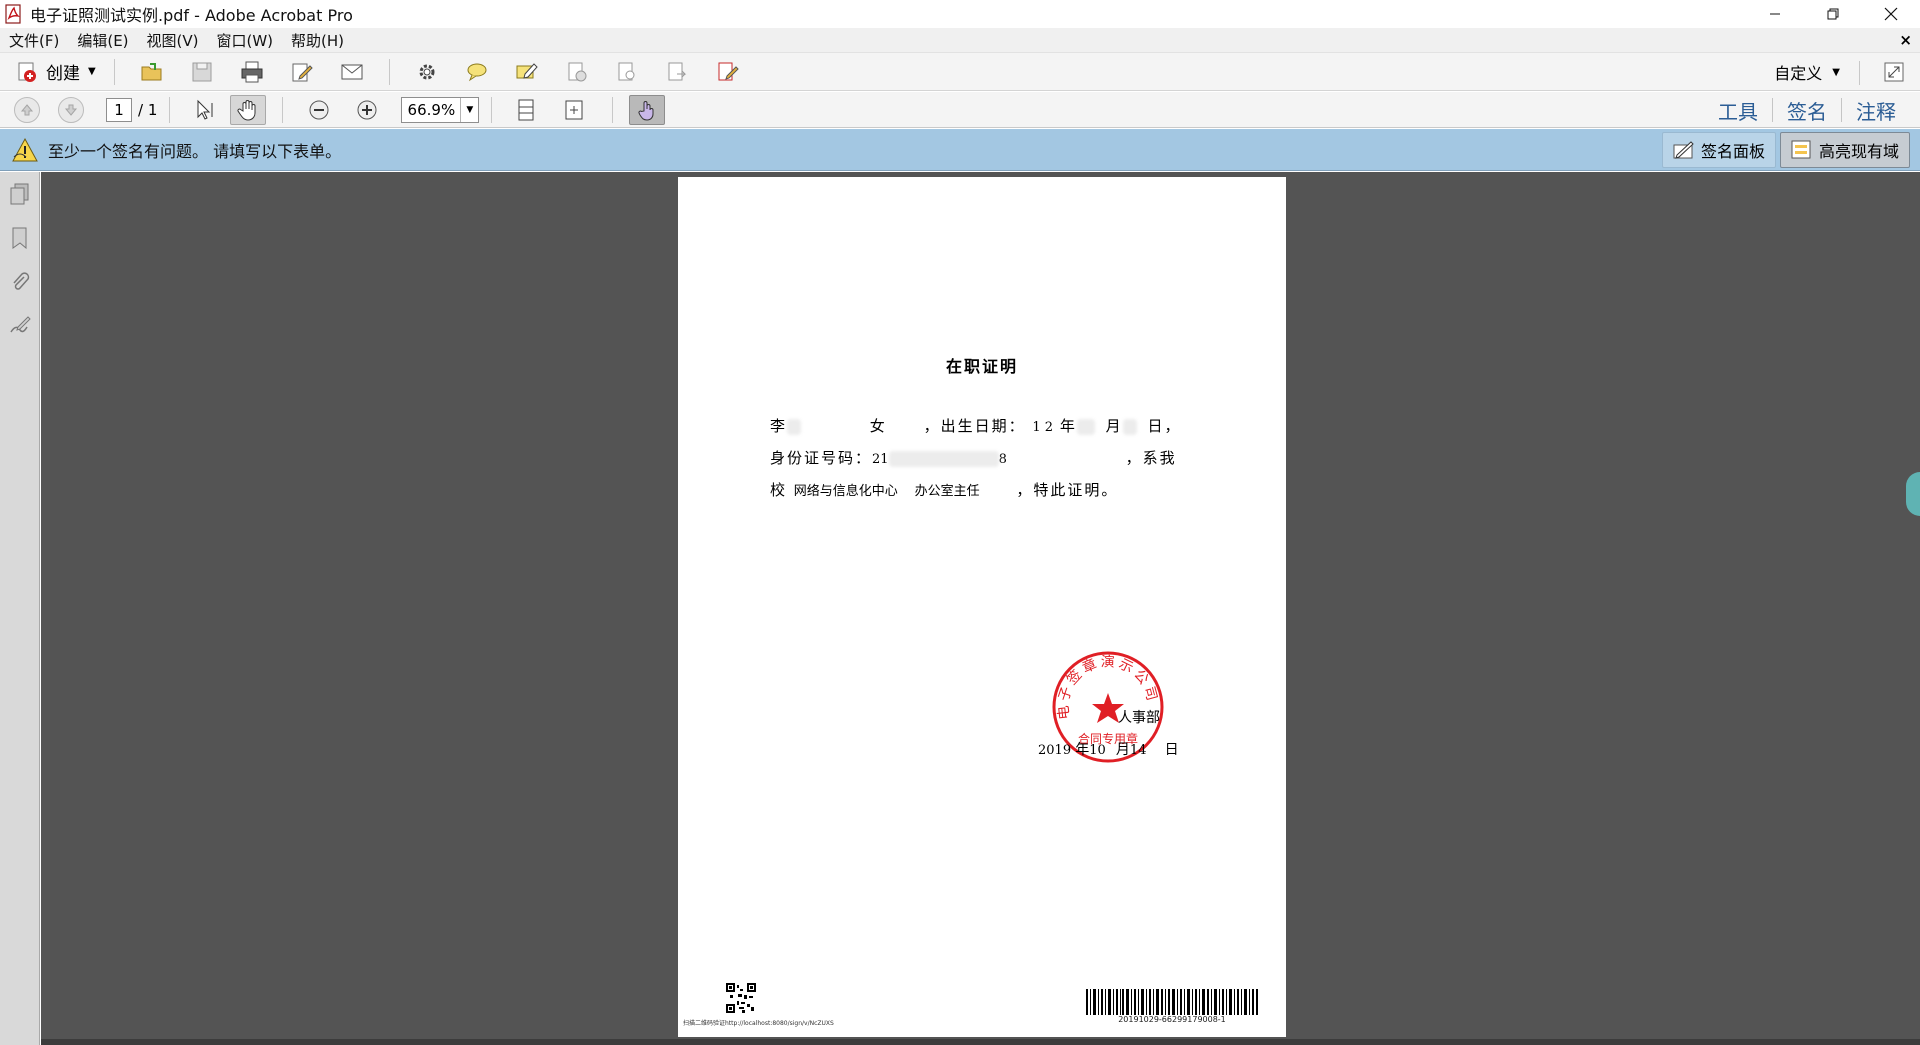 The image size is (1920, 1045). Describe the element at coordinates (20, 608) in the screenshot. I see `left-navigation-pane` at that location.